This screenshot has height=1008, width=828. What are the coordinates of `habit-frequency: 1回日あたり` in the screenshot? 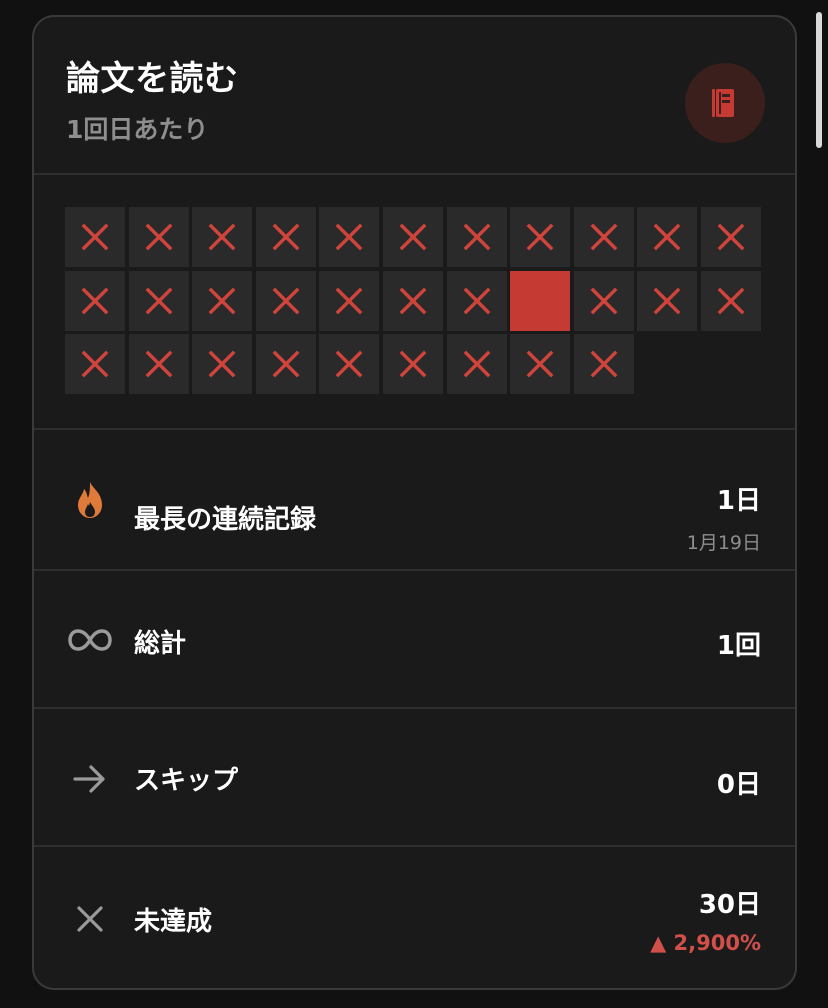 It's located at (137, 129).